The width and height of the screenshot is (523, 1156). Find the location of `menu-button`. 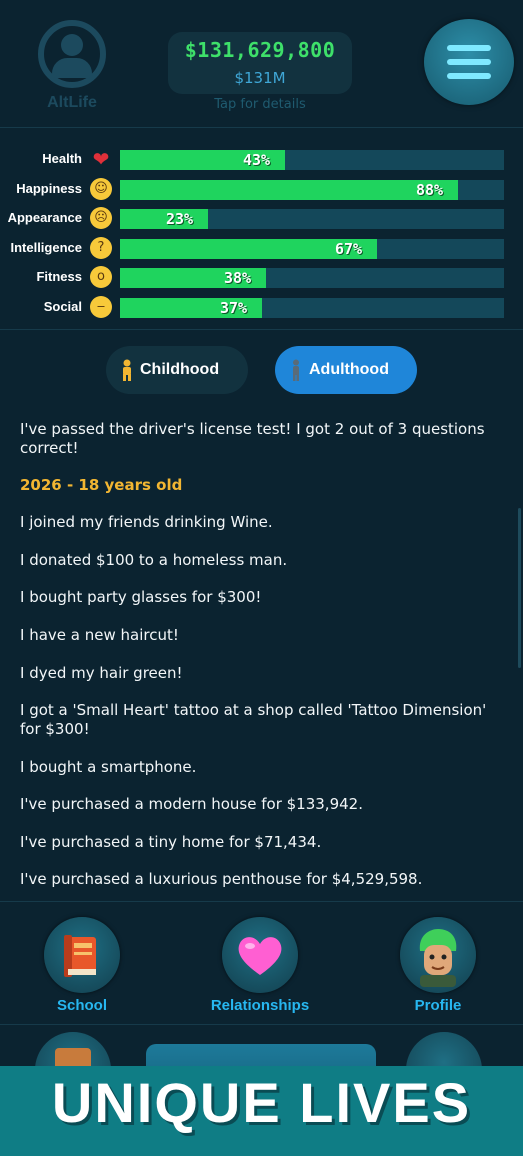

menu-button is located at coordinates (469, 62).